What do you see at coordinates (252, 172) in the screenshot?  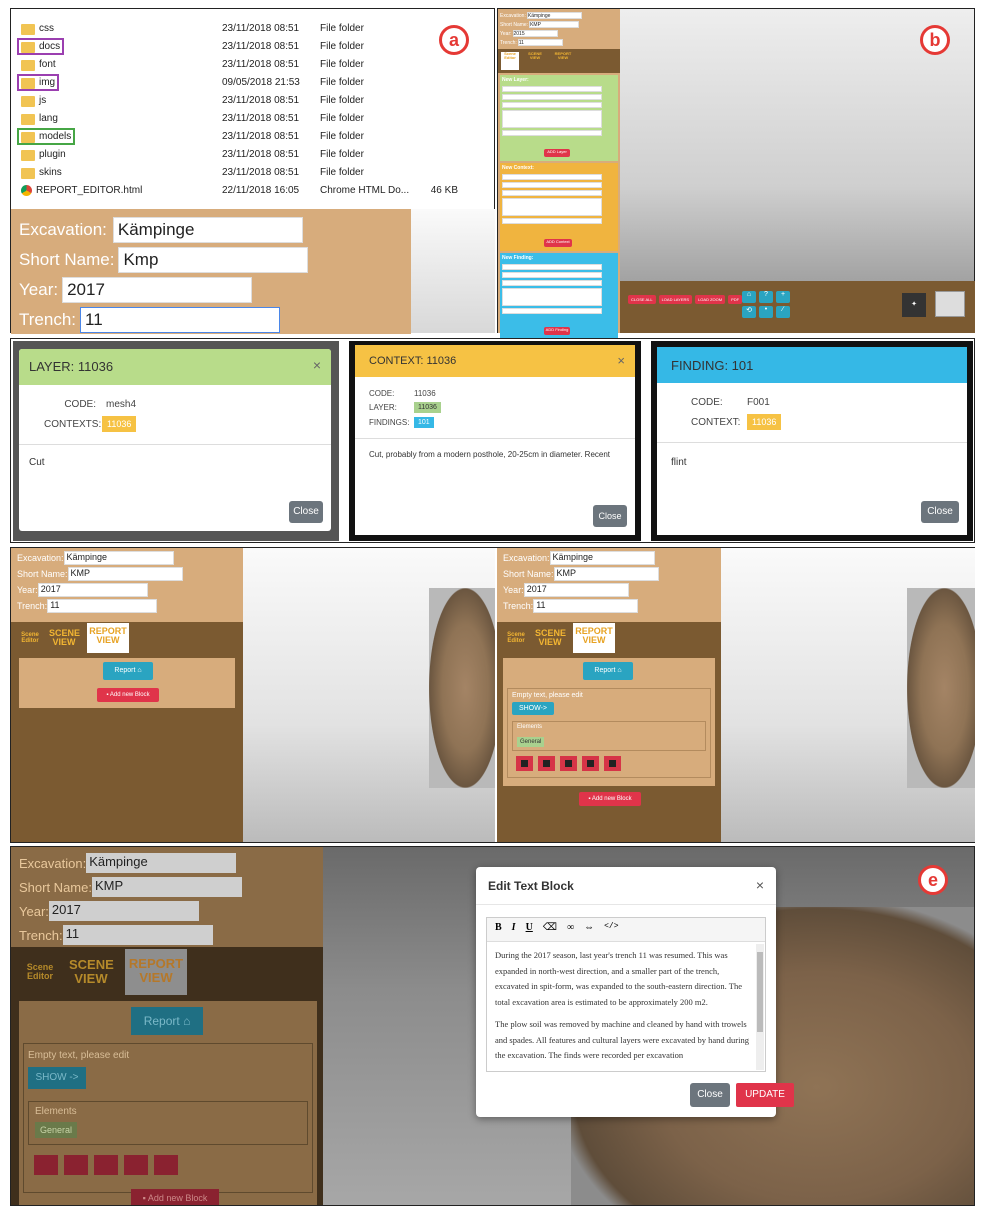 I see `file-row: skins 23/11/2018 08:51 File folder` at bounding box center [252, 172].